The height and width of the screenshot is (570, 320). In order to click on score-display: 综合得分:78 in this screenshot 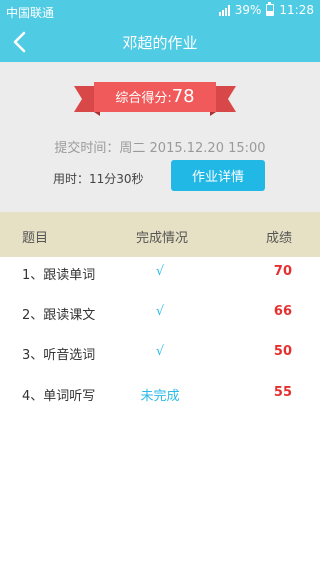, I will do `click(155, 97)`.